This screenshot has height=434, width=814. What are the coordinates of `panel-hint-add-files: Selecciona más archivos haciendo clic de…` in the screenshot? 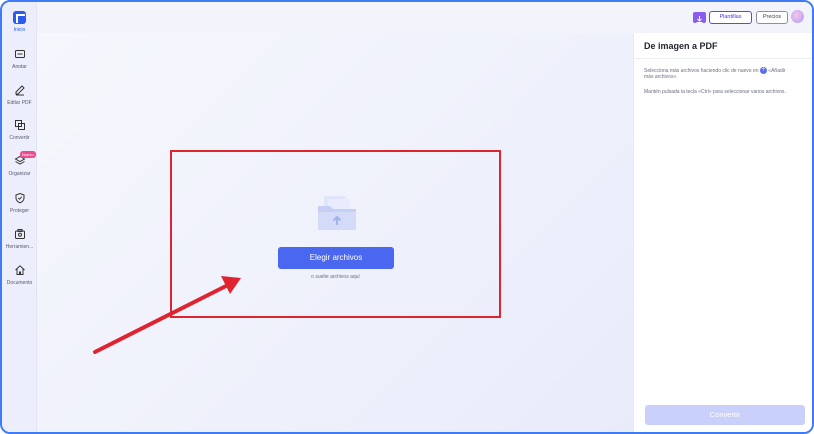 It's located at (719, 73).